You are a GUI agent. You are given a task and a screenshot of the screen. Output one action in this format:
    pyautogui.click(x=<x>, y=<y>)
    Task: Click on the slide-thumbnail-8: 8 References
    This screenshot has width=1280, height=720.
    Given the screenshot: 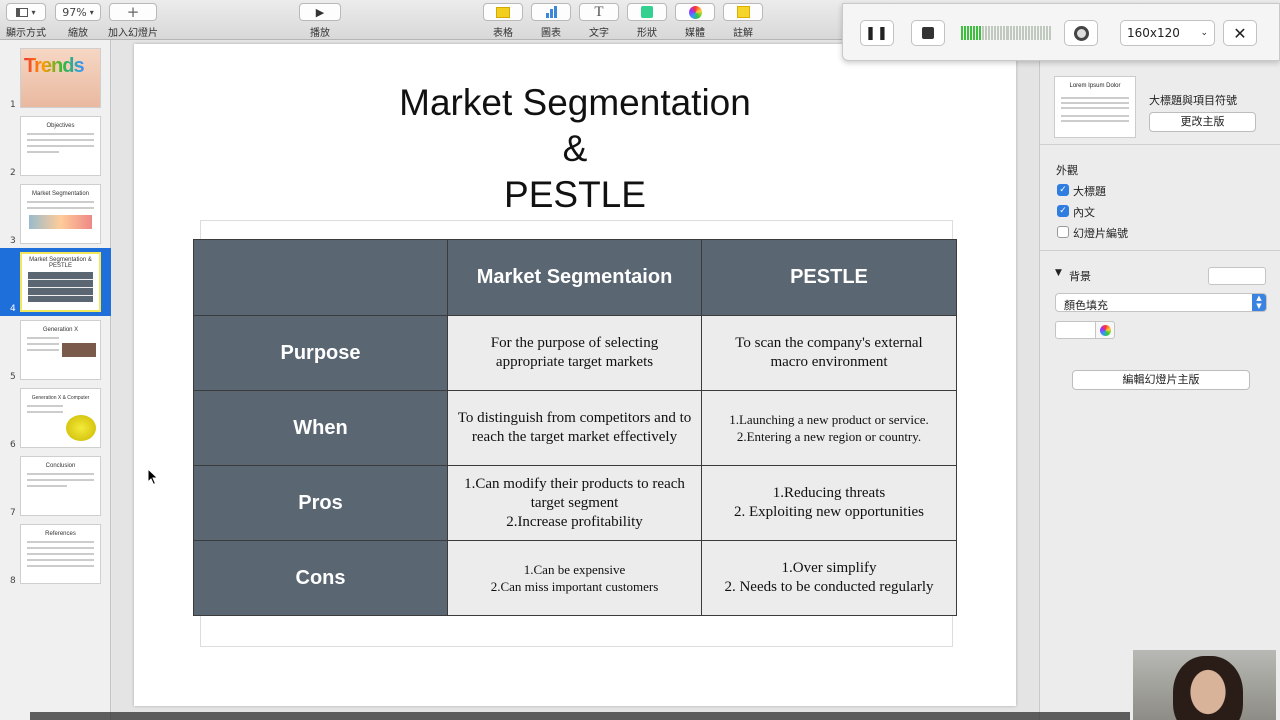 What is the action you would take?
    pyautogui.click(x=55, y=554)
    